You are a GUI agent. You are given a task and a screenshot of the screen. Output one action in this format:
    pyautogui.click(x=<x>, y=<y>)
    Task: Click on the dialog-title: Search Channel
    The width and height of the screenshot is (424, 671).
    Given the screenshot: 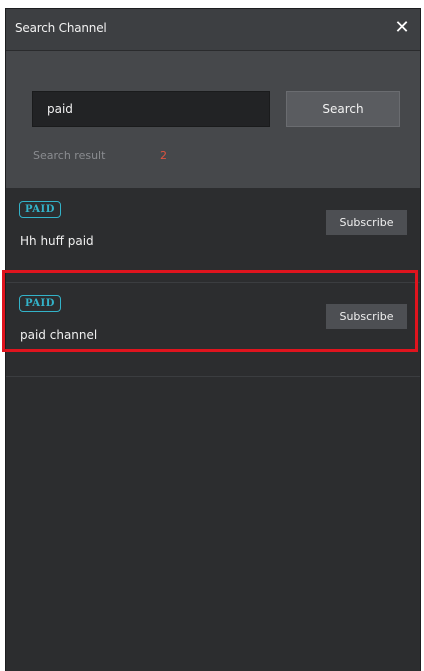 What is the action you would take?
    pyautogui.click(x=61, y=28)
    